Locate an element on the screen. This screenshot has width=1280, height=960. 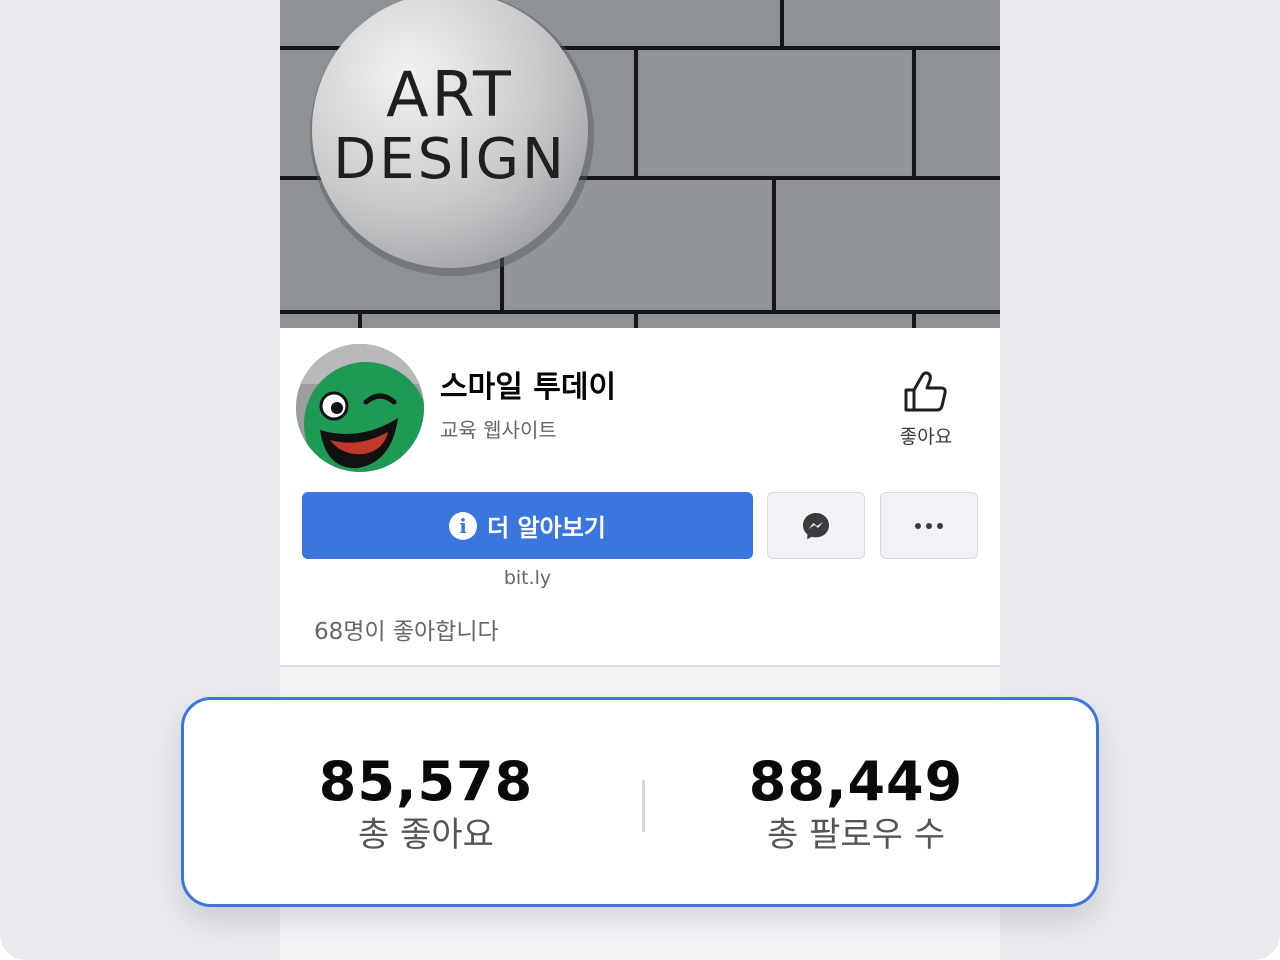
learn-more-button: i 더 알아보기 is located at coordinates (527, 525).